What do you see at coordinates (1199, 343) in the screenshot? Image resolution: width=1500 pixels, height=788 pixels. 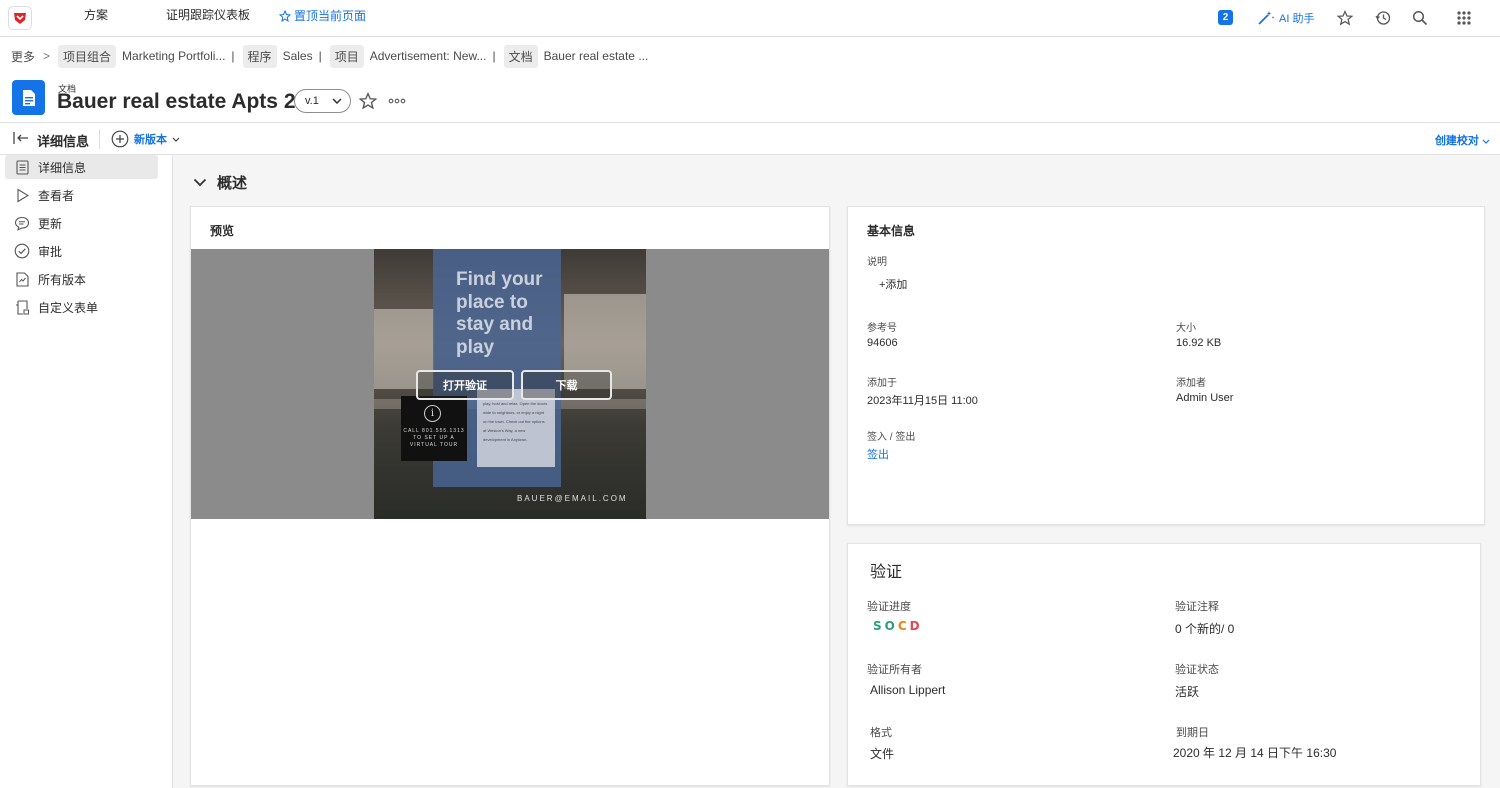 I see `size-value: 16.92 KB` at bounding box center [1199, 343].